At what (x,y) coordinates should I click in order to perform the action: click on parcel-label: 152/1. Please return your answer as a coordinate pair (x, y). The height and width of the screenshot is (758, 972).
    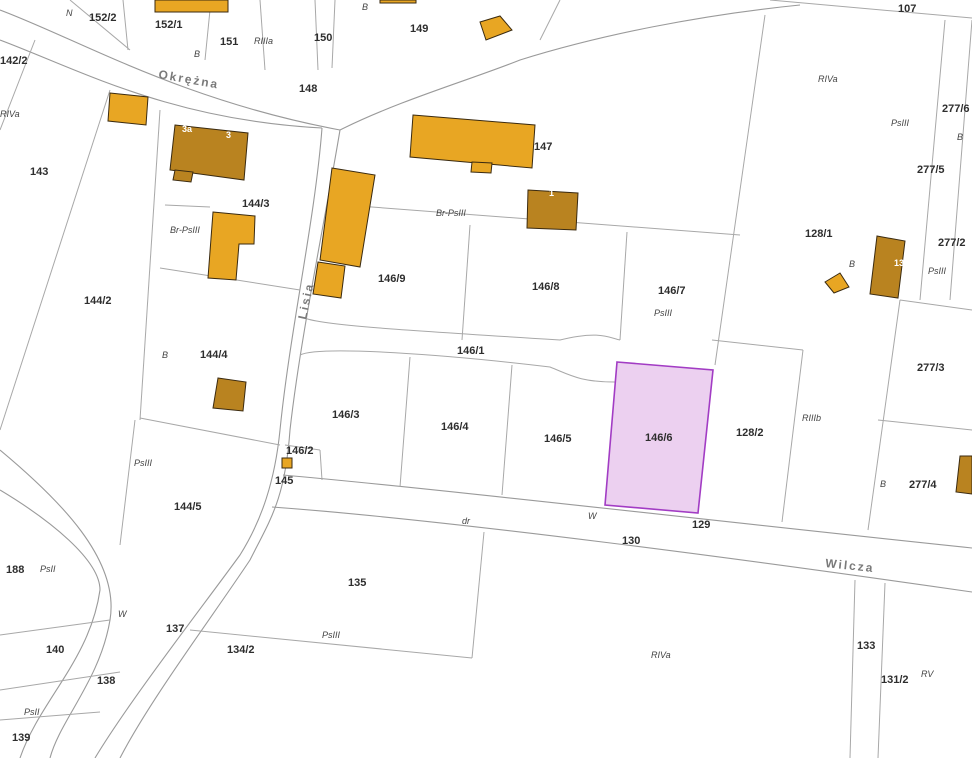
    Looking at the image, I should click on (169, 25).